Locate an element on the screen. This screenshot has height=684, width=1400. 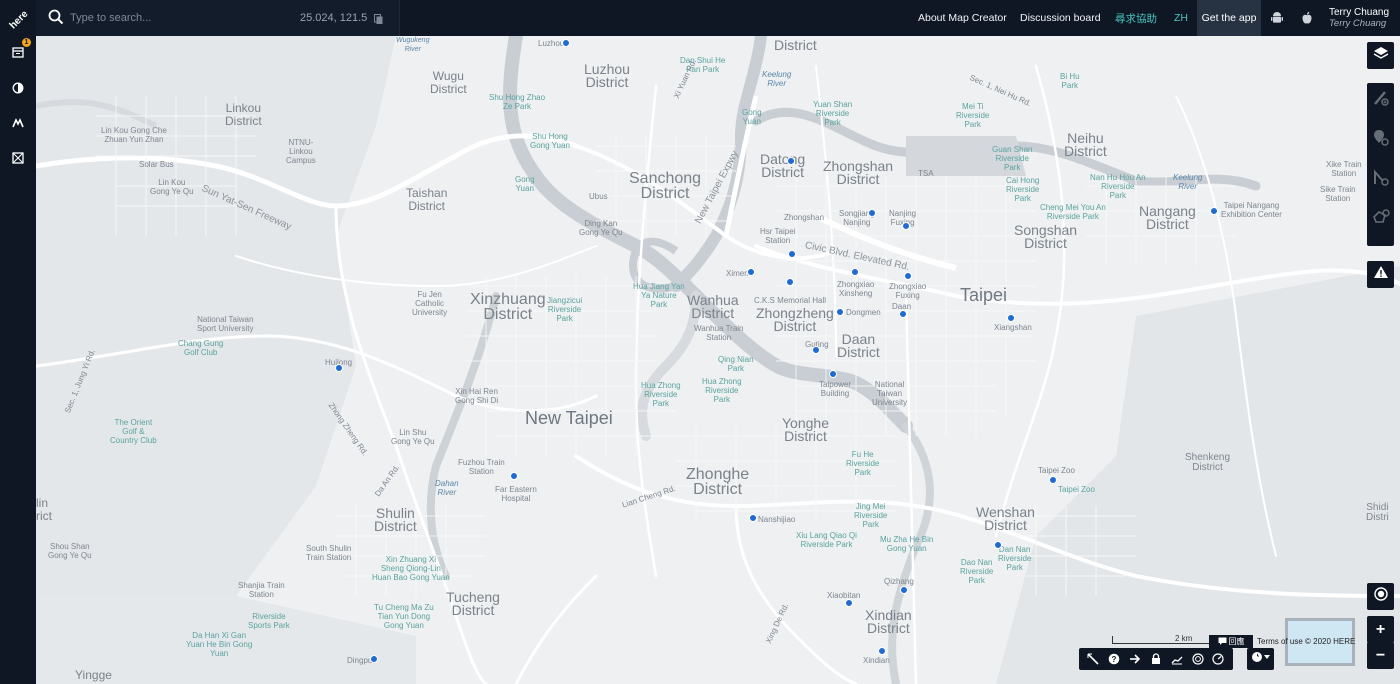
map-label: New Taipei is located at coordinates (569, 418).